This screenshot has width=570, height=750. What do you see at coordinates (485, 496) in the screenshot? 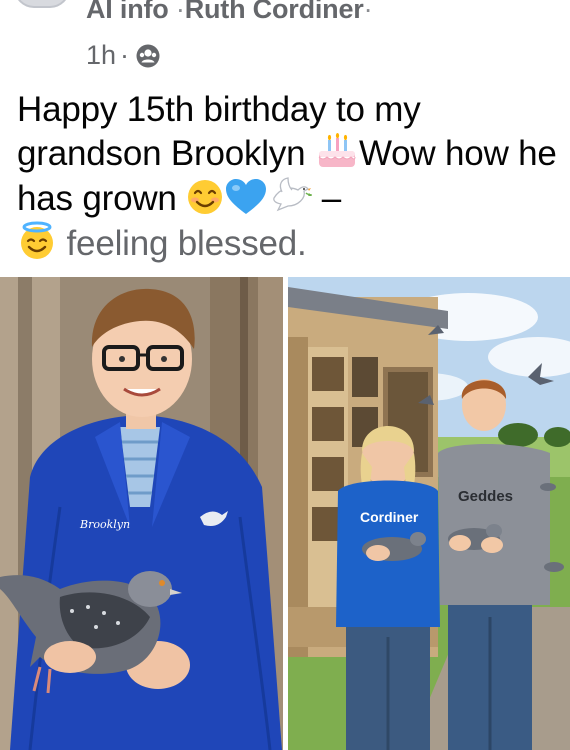
I see `boy-shirt-text: Geddes` at bounding box center [485, 496].